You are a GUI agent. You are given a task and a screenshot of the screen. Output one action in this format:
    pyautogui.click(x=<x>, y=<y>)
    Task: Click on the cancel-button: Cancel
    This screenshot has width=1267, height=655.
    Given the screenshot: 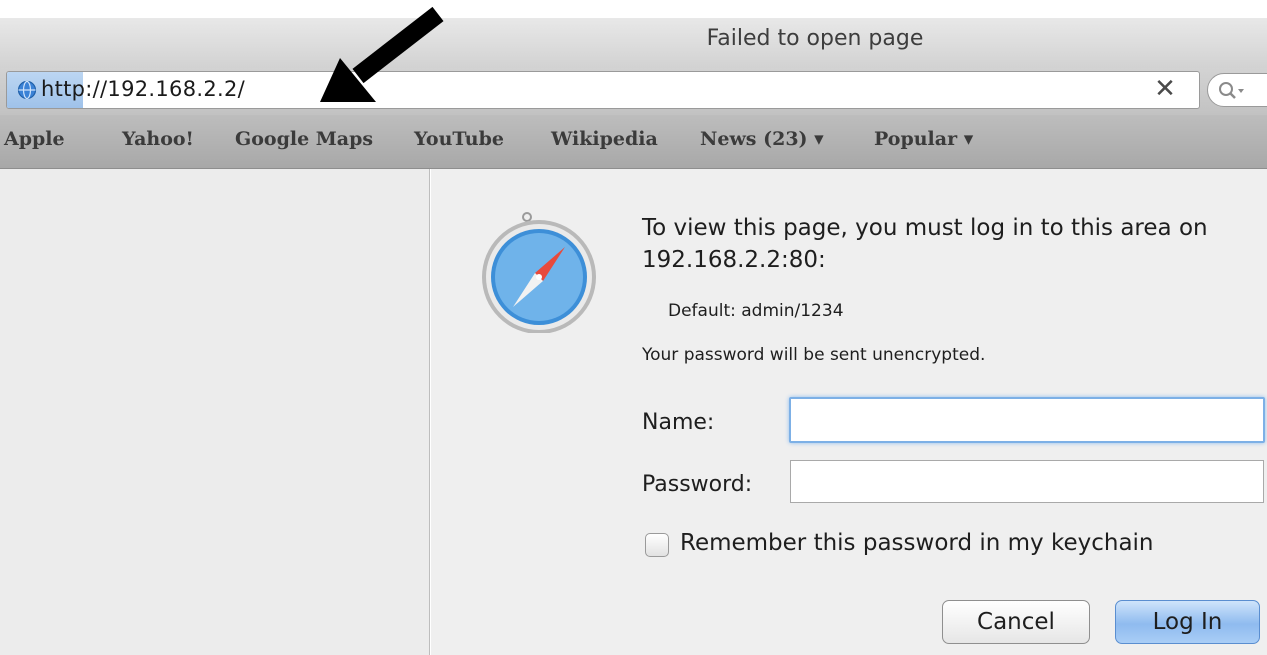 What is the action you would take?
    pyautogui.click(x=1016, y=622)
    